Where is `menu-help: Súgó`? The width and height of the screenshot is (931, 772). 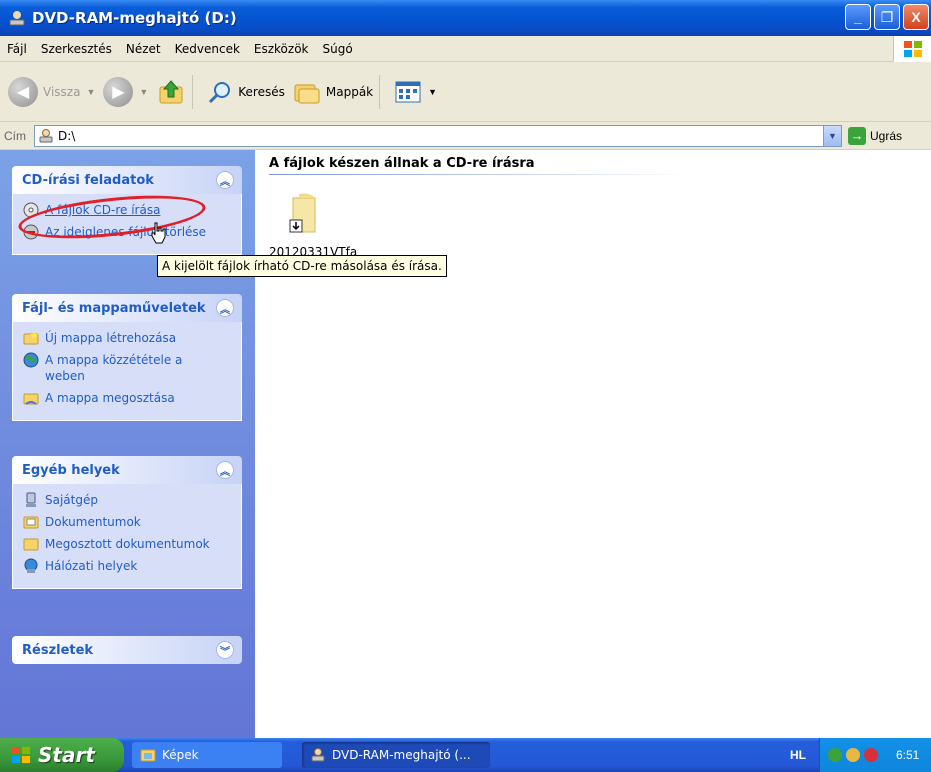
menu-help: Súgó is located at coordinates (338, 49).